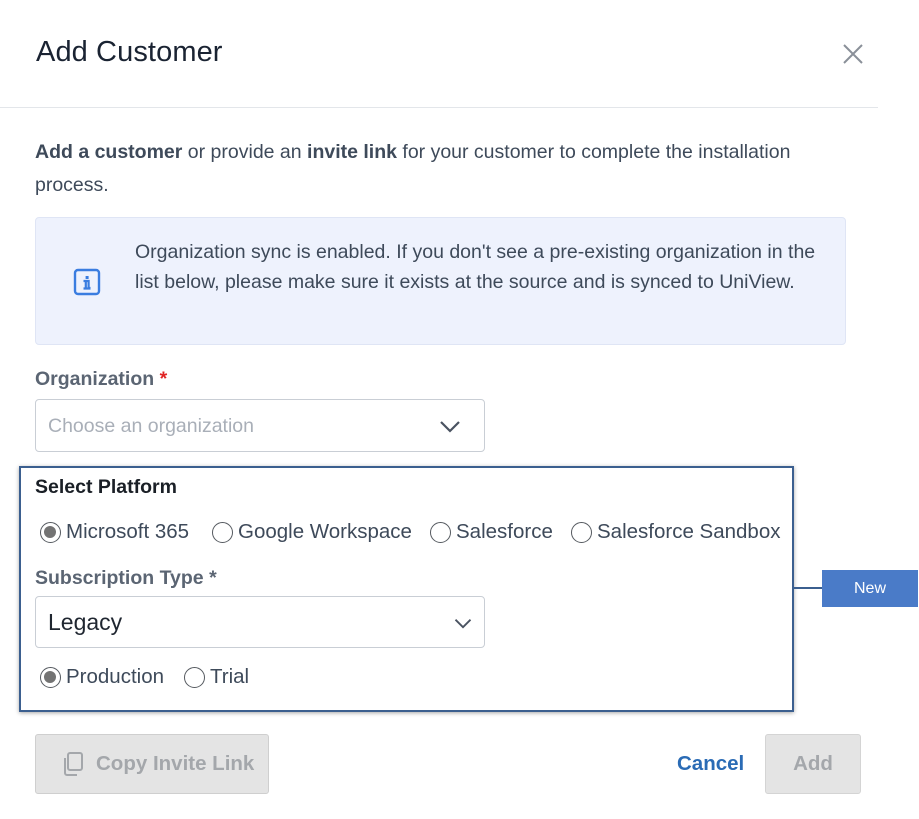  What do you see at coordinates (106, 487) in the screenshot?
I see `select-platform-label: Select Platform` at bounding box center [106, 487].